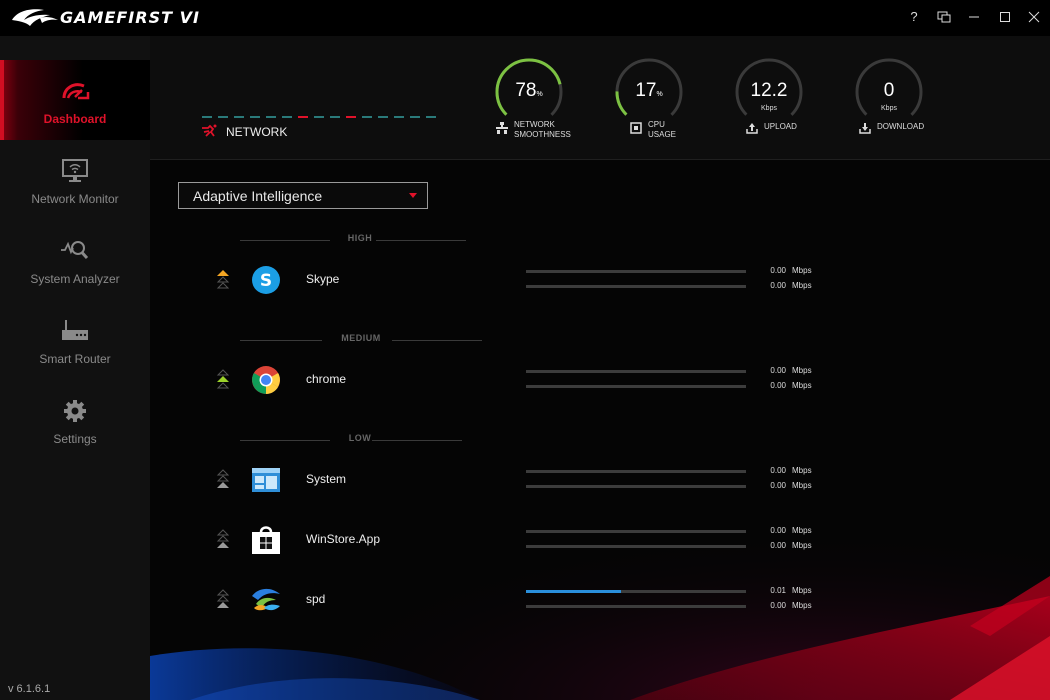 This screenshot has height=700, width=1050. I want to click on cpu-icon, so click(636, 128).